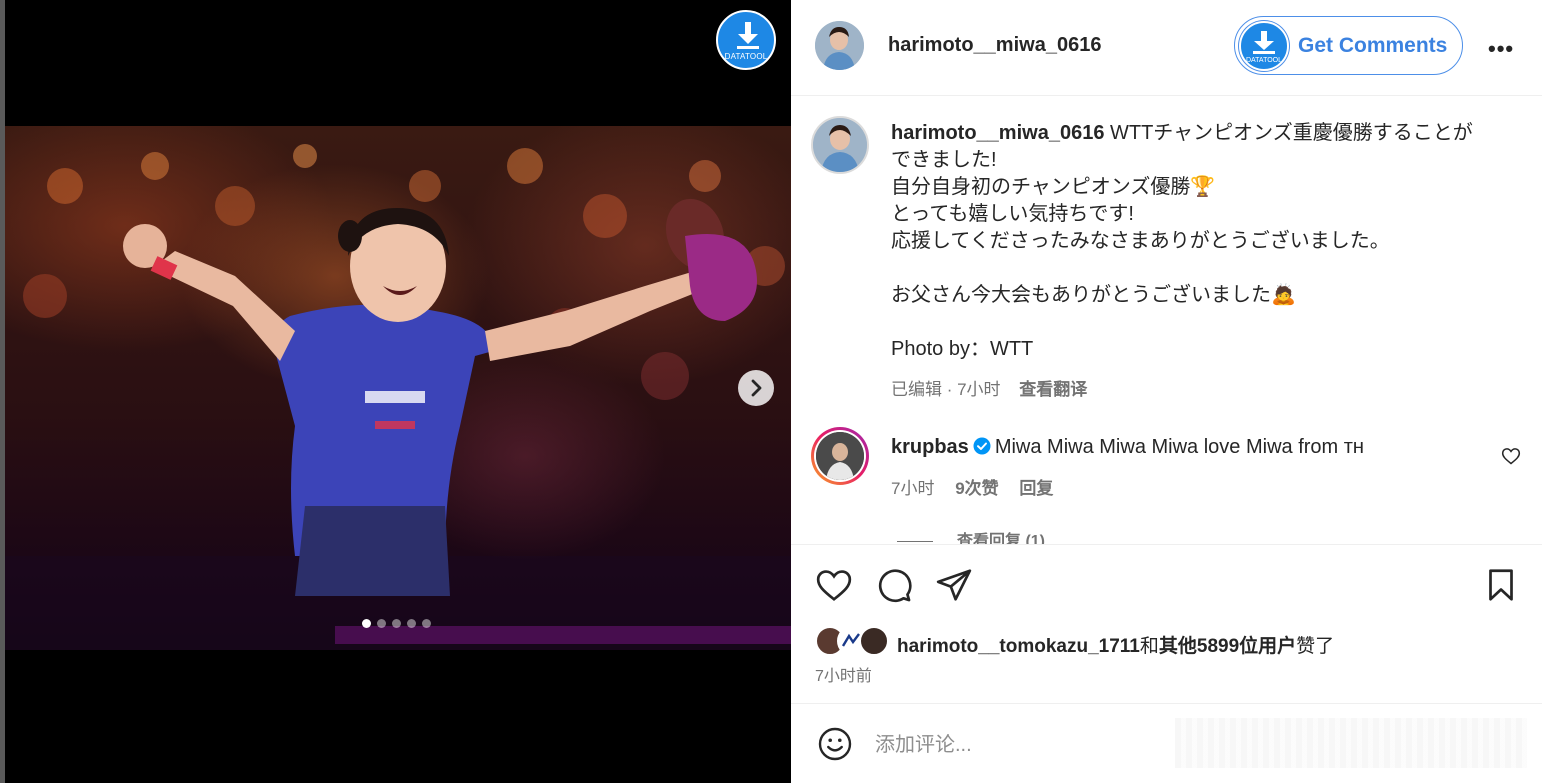 The width and height of the screenshot is (1542, 783). I want to click on get-comments-label: Get Comments, so click(1373, 45).